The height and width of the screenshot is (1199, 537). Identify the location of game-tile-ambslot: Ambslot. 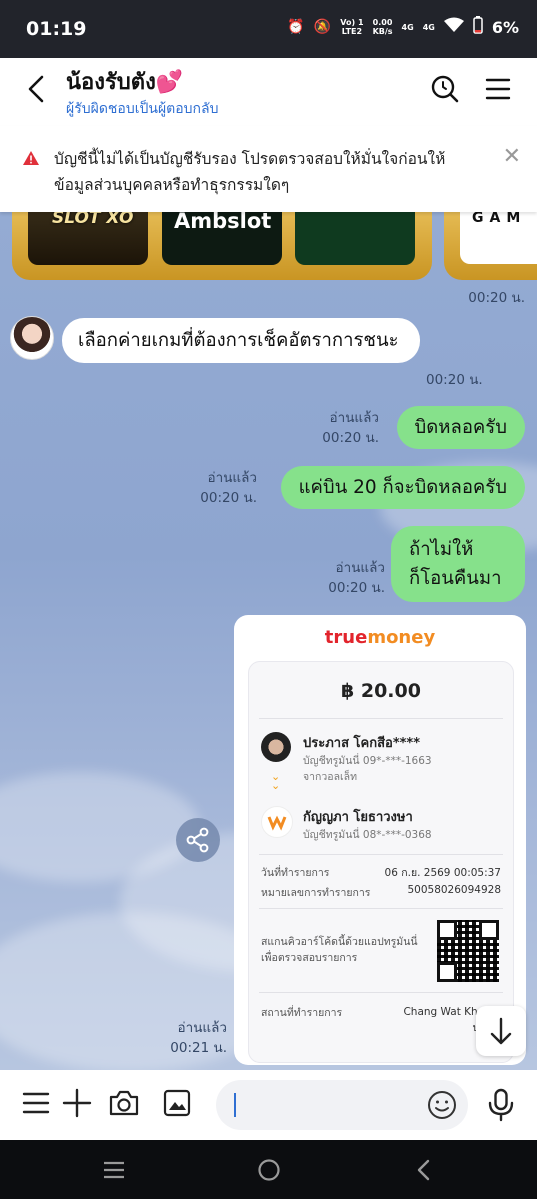
(222, 238).